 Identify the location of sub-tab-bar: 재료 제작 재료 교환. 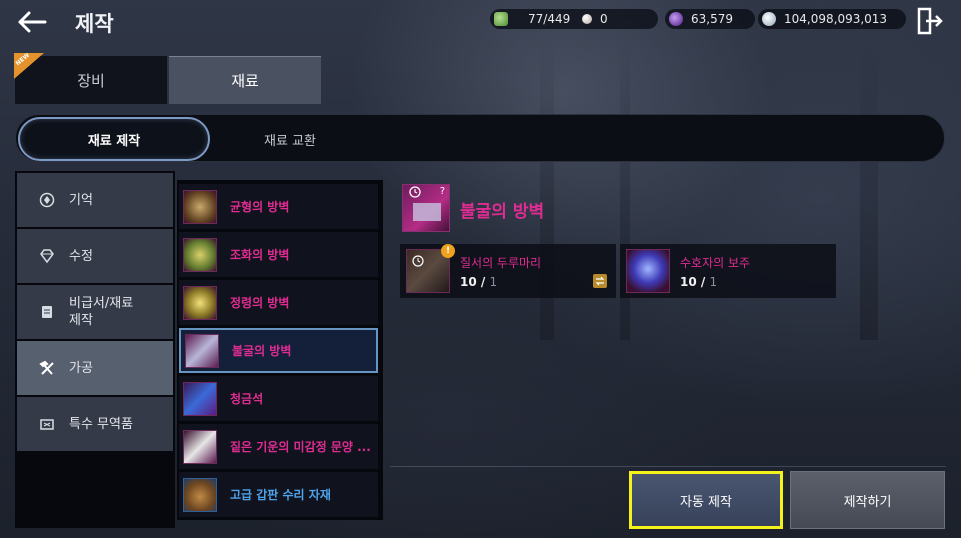
(480, 138).